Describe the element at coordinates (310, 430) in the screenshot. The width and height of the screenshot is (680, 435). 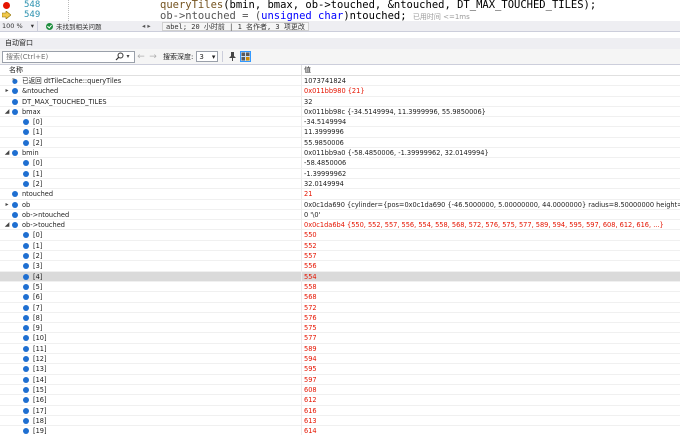
I see `variable-value: 614` at that location.